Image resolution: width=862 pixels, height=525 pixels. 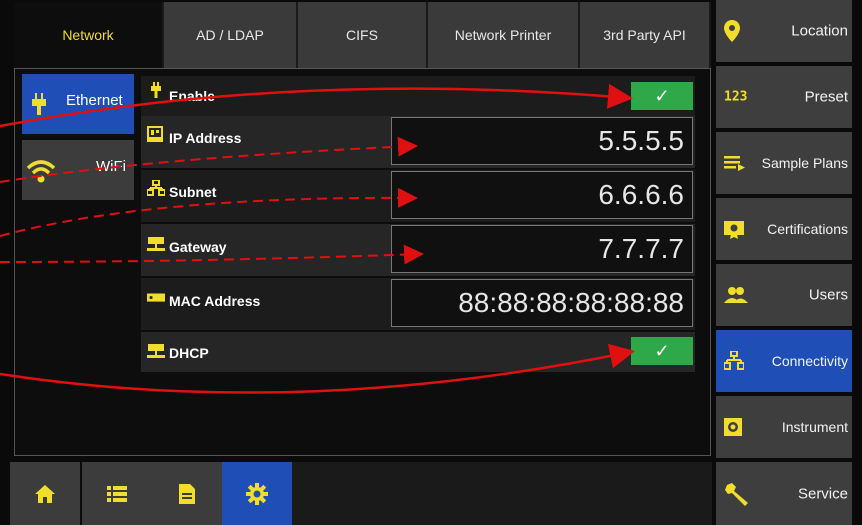 I want to click on certificate-icon, so click(x=734, y=230).